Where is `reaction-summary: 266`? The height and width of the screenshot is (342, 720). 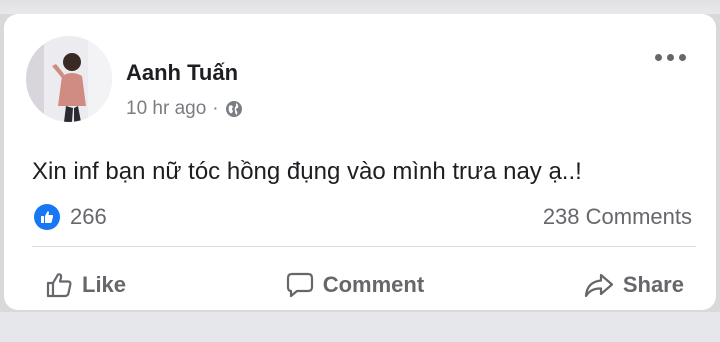
reaction-summary: 266 is located at coordinates (70, 217).